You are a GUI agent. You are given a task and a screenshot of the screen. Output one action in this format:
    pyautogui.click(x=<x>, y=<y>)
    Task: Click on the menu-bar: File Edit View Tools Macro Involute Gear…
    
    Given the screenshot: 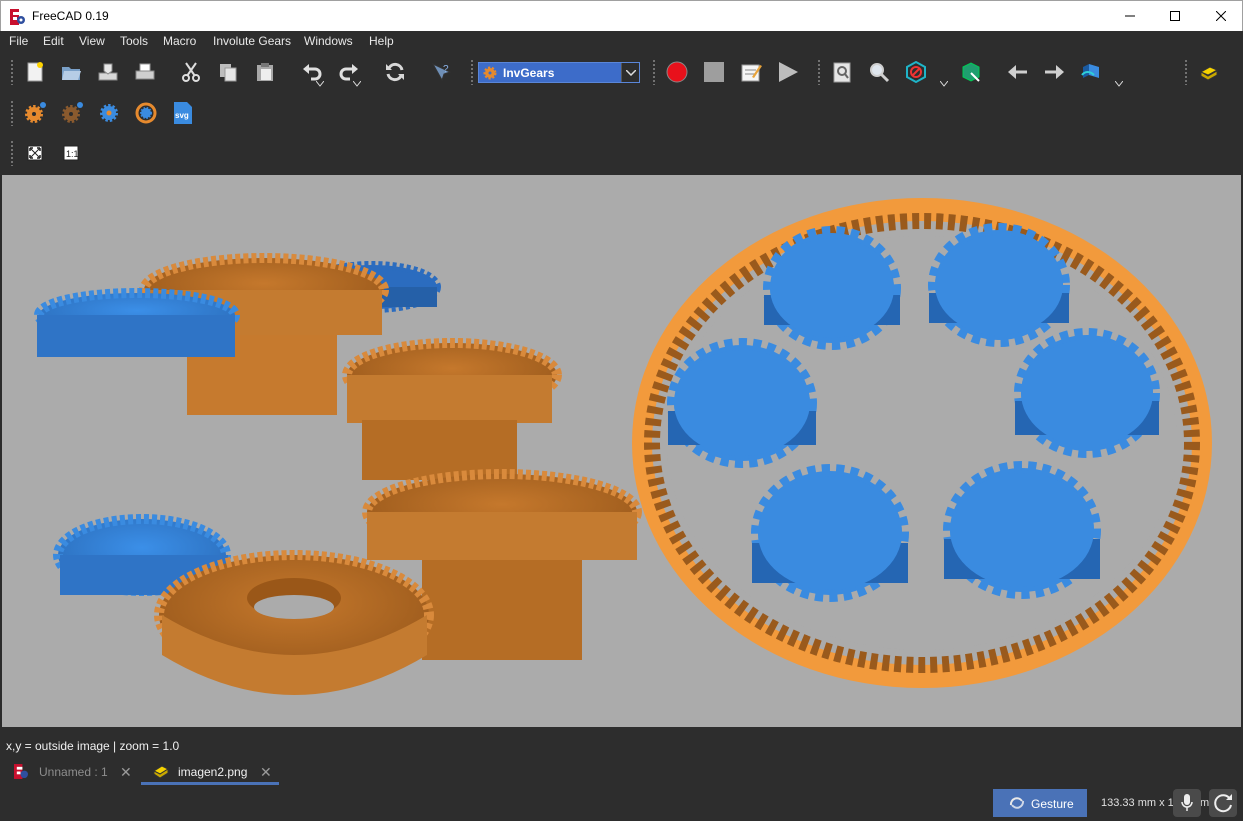 What is the action you would take?
    pyautogui.click(x=621, y=41)
    